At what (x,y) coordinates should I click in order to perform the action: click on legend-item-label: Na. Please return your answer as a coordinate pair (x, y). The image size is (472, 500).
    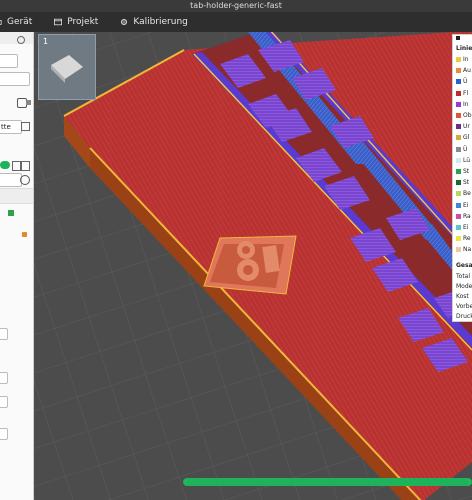
    Looking at the image, I should click on (467, 250).